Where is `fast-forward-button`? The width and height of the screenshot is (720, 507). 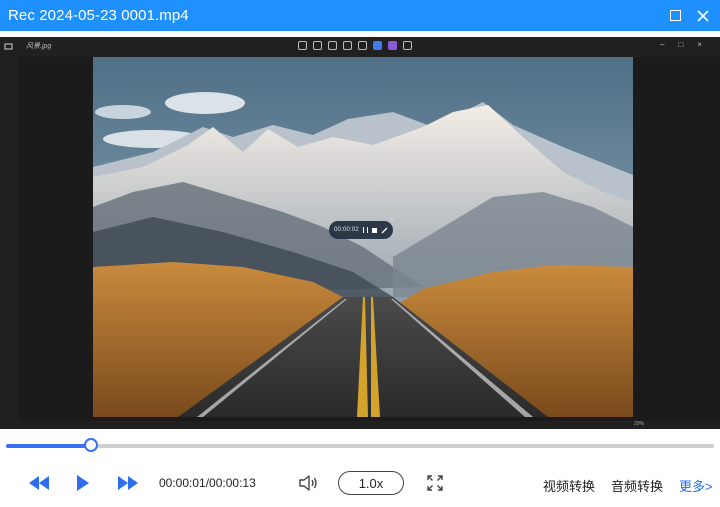 fast-forward-button is located at coordinates (128, 483).